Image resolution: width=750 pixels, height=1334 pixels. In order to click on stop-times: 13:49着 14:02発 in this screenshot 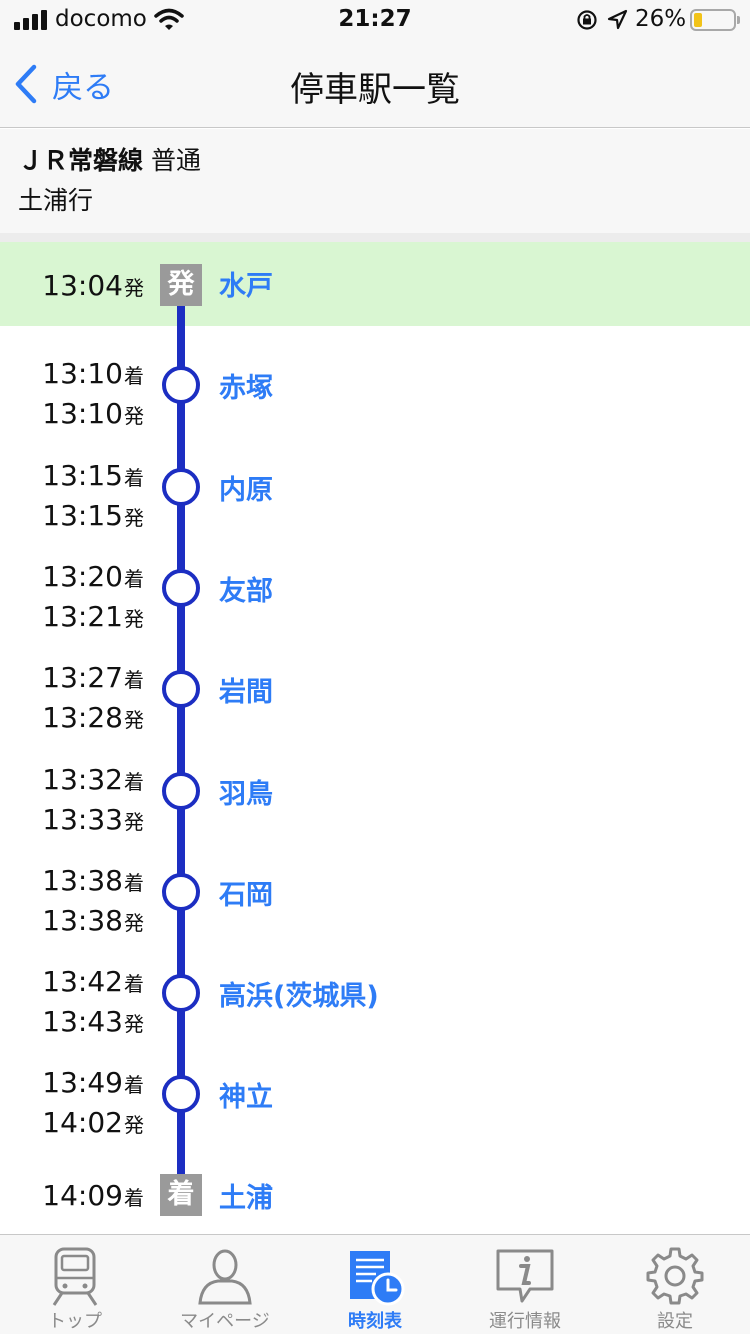, I will do `click(93, 1103)`.